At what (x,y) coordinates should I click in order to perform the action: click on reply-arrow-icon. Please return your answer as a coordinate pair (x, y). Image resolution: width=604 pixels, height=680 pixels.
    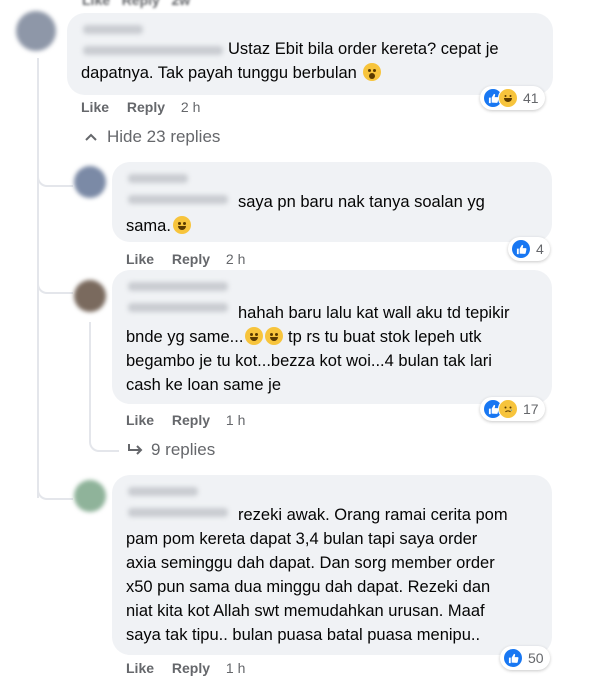
    Looking at the image, I should click on (135, 449).